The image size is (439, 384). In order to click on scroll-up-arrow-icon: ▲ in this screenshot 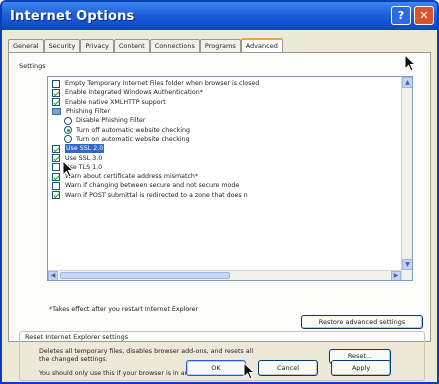, I will do `click(407, 82)`.